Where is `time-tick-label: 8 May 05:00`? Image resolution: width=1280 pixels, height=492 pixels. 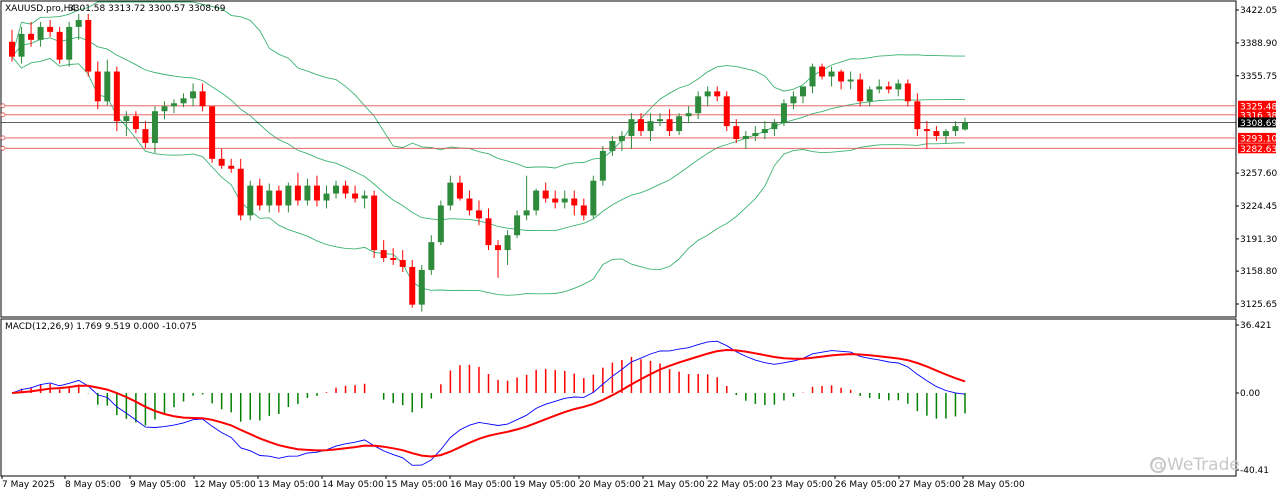 time-tick-label: 8 May 05:00 is located at coordinates (93, 485).